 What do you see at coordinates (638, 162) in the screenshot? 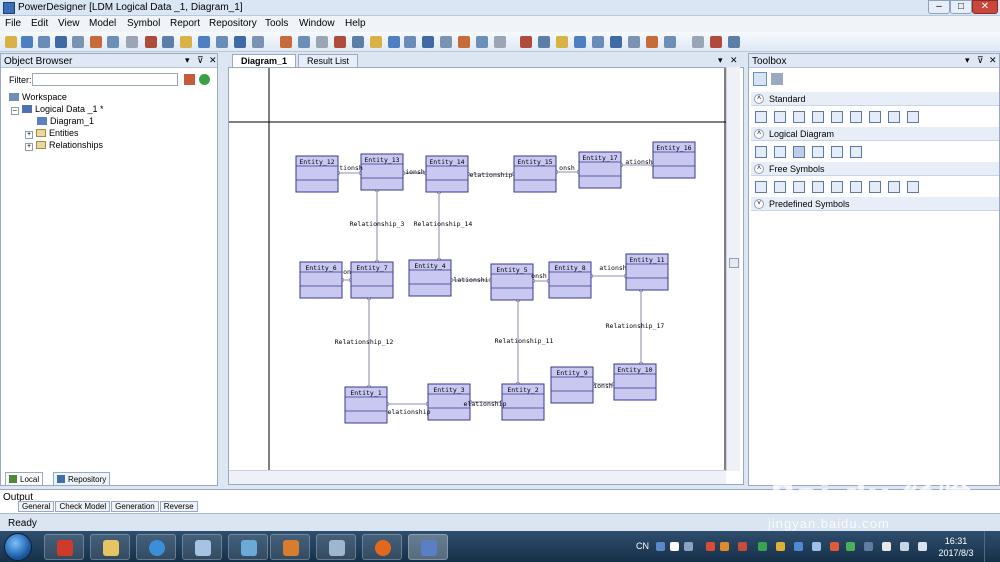
I see `relationship-label: ationsh` at bounding box center [638, 162].